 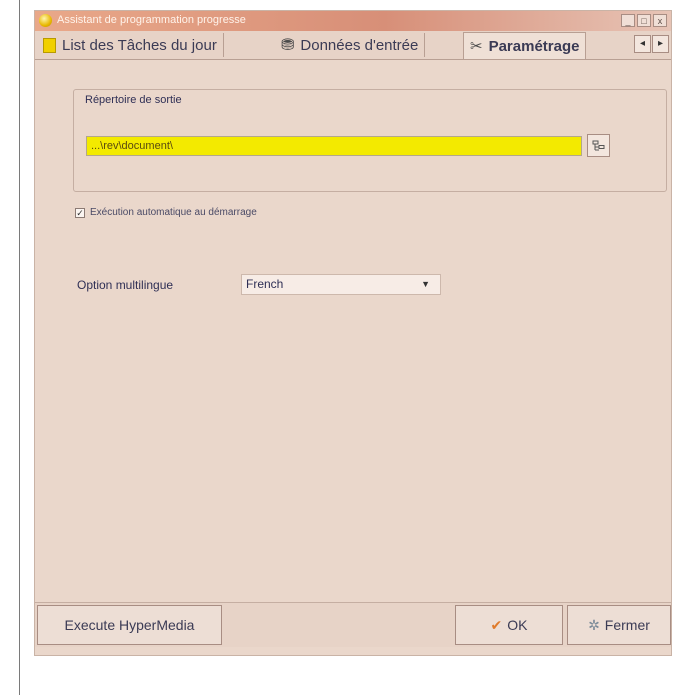 I want to click on app-icon, so click(x=45, y=20).